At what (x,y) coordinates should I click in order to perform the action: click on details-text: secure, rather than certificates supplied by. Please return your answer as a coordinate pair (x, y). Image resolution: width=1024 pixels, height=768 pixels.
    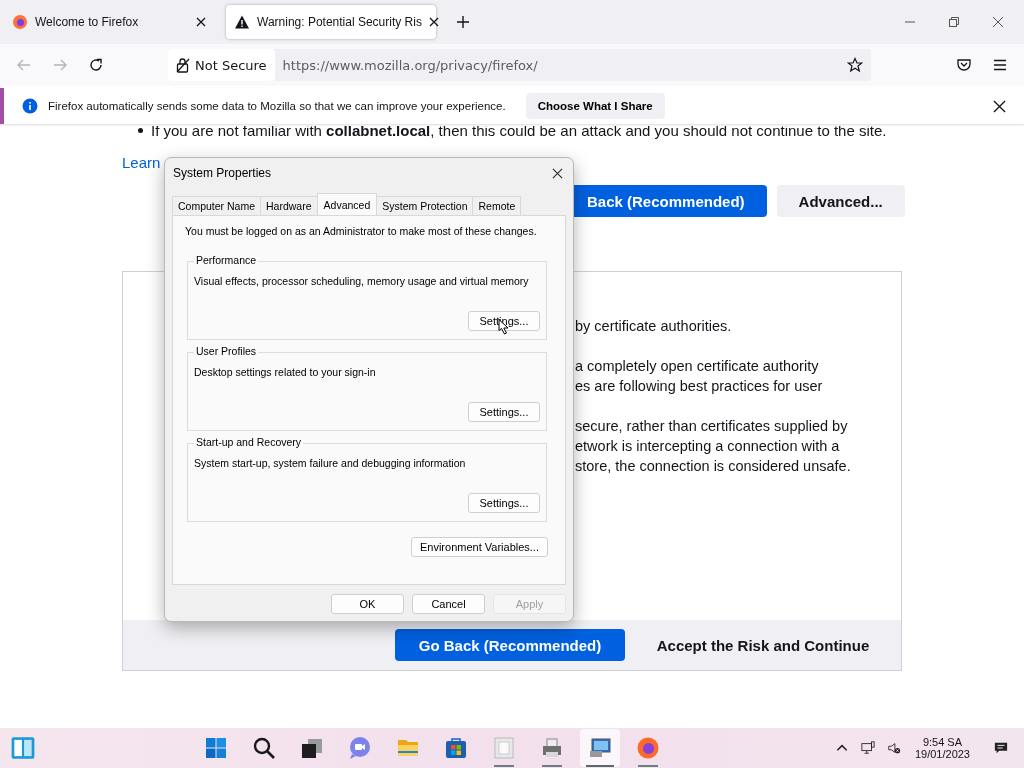
    Looking at the image, I should click on (712, 426).